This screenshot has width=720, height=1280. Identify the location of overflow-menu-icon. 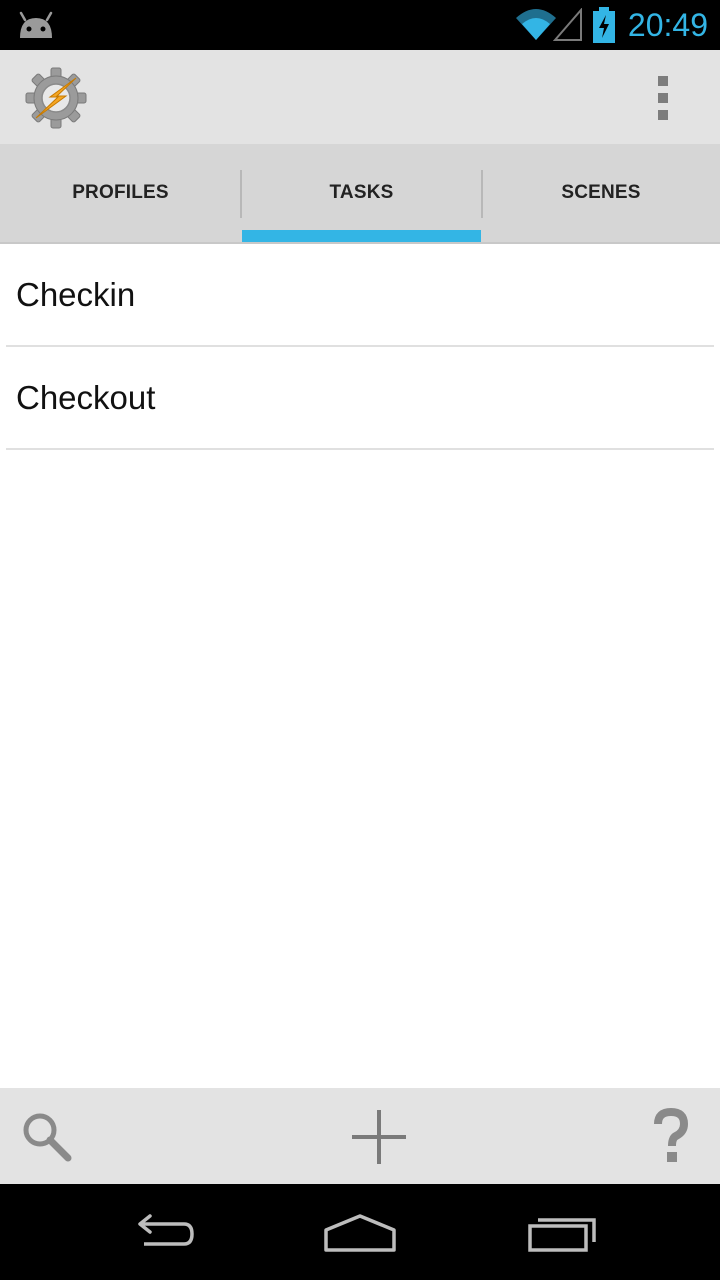
(664, 98).